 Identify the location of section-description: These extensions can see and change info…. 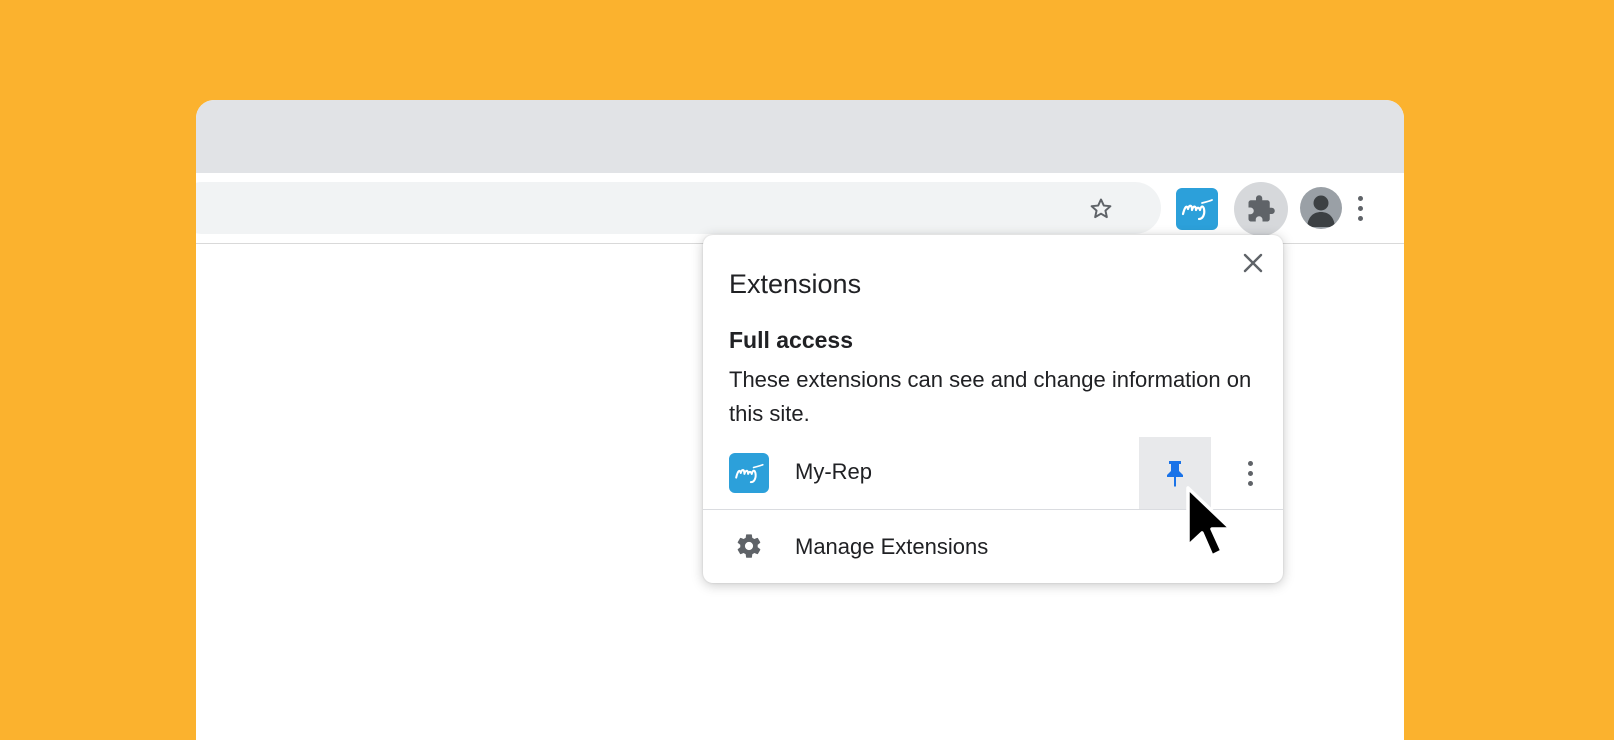
(990, 396).